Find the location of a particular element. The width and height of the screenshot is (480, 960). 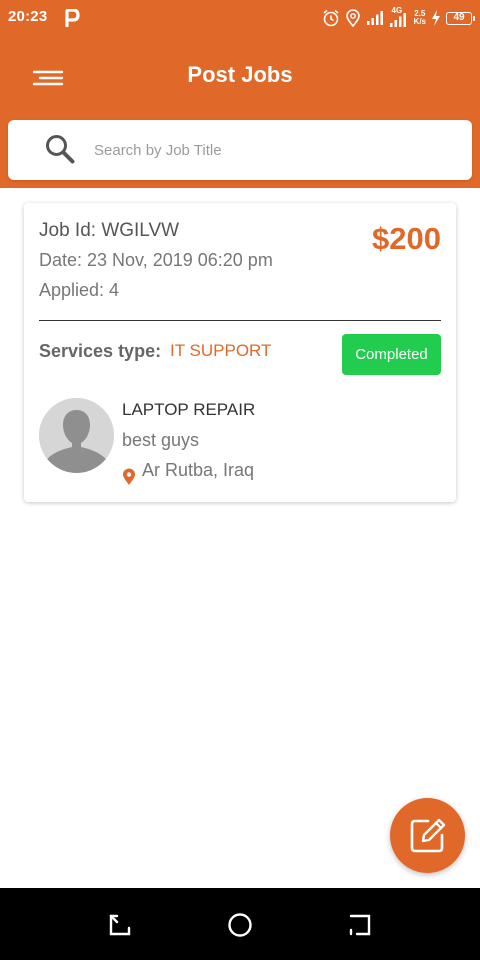

location-pin-icon is located at coordinates (129, 476).